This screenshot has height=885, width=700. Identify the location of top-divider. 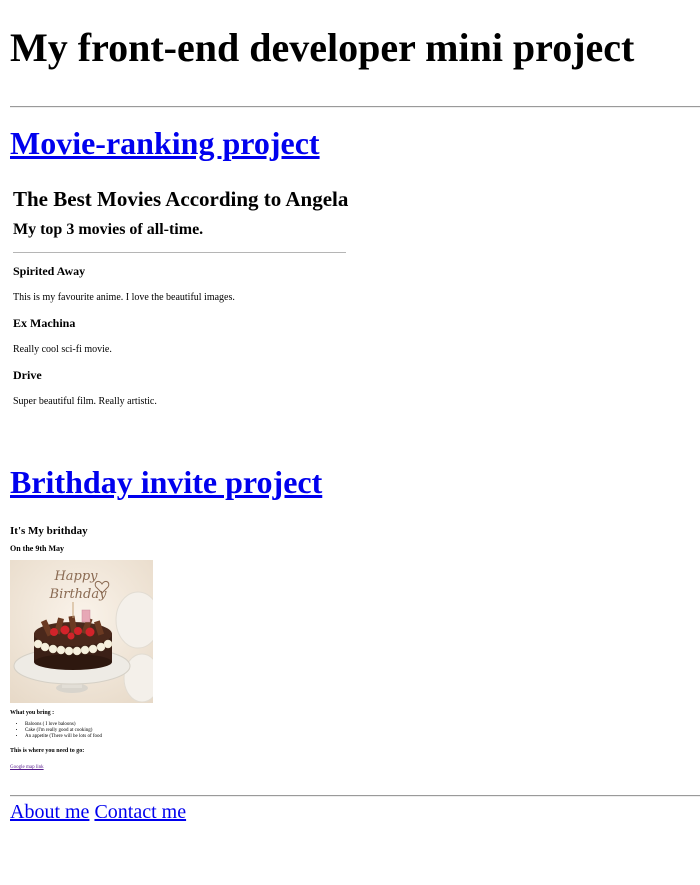
(355, 107).